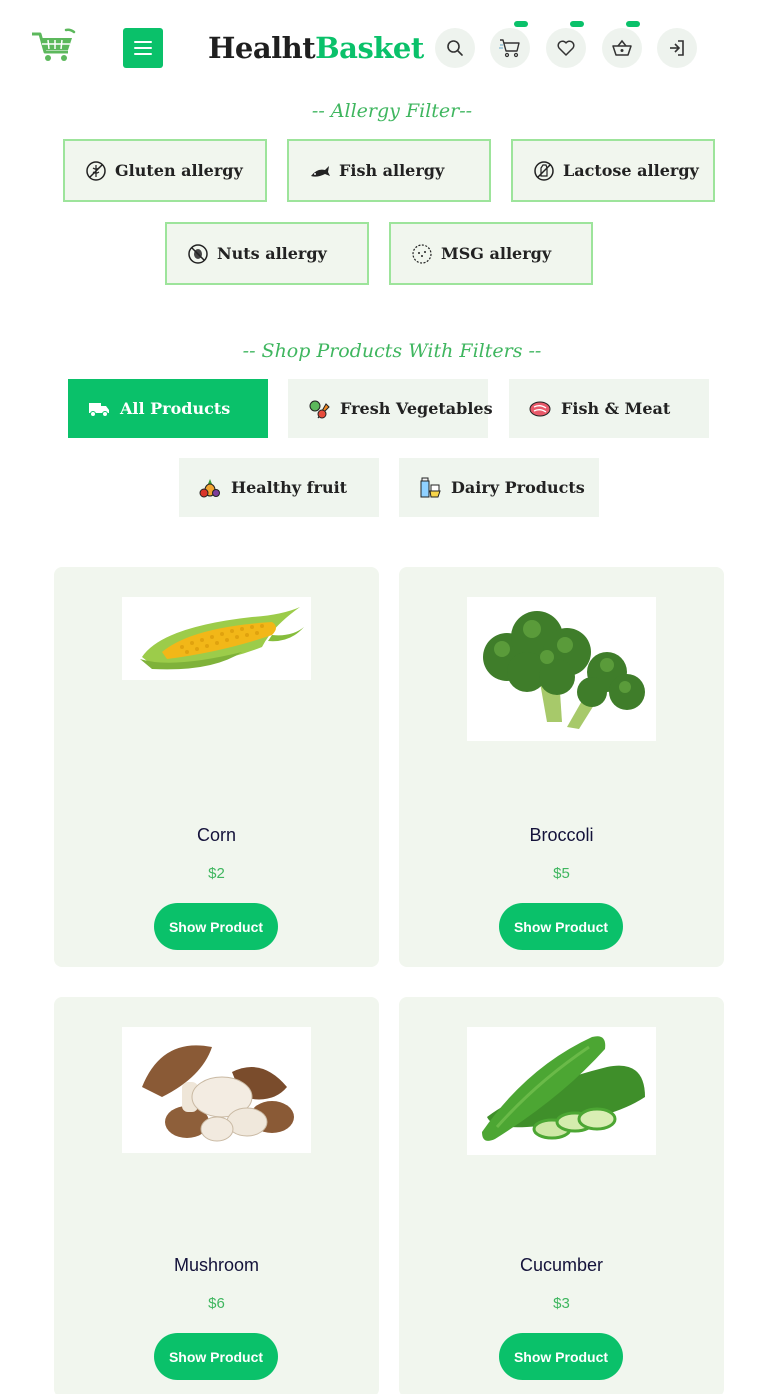  I want to click on search-icon, so click(455, 48).